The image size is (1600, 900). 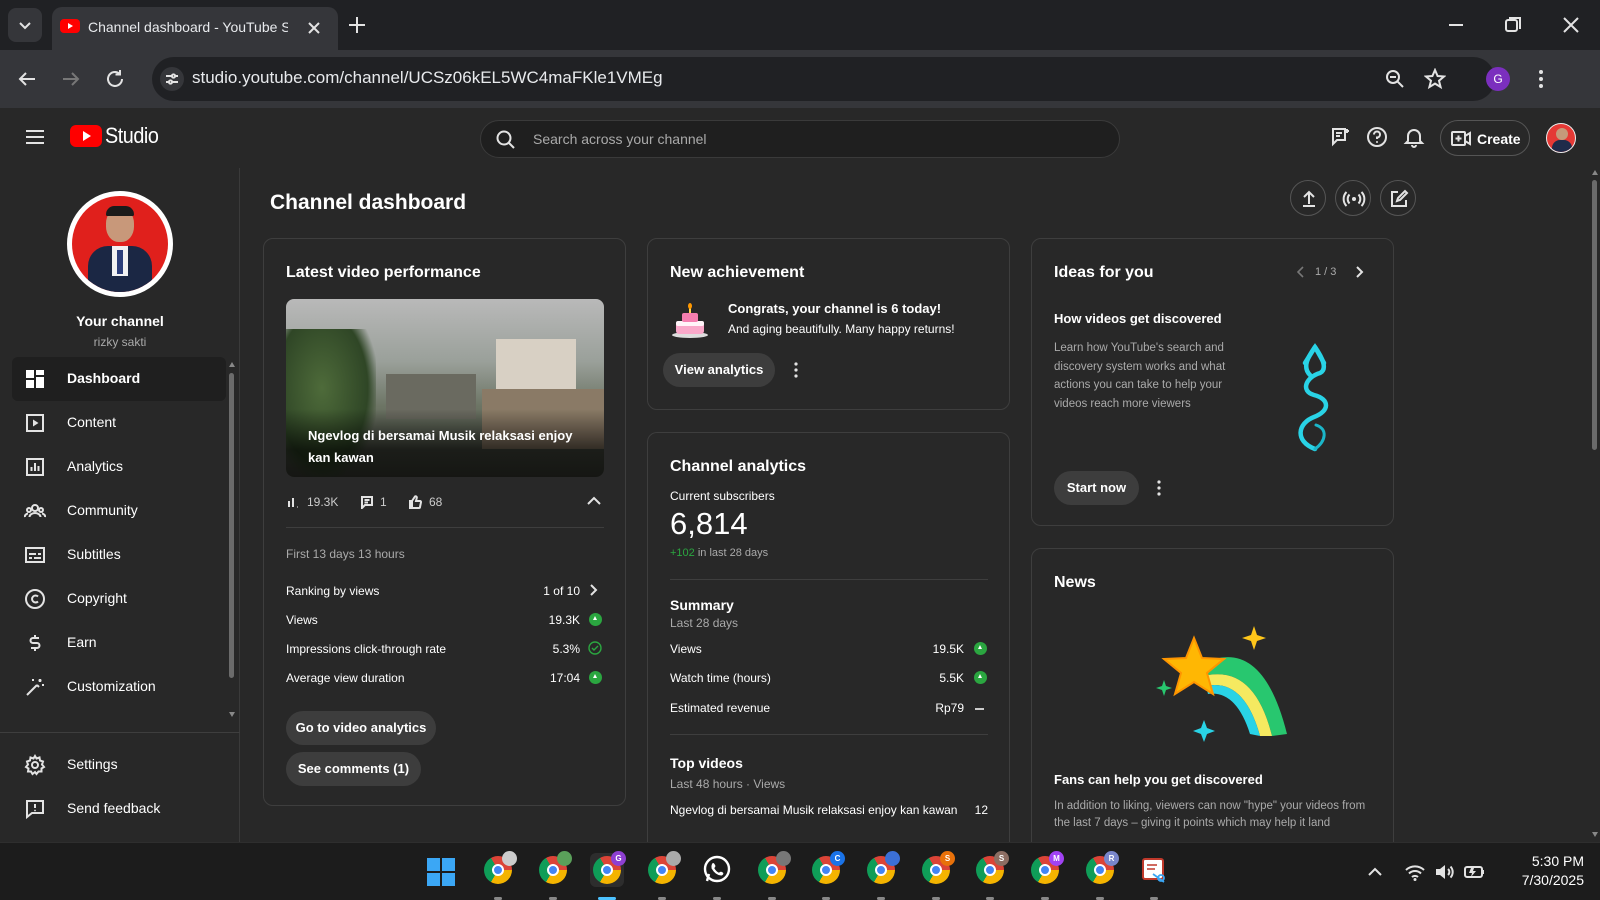 What do you see at coordinates (120, 244) in the screenshot?
I see `channel-avatar` at bounding box center [120, 244].